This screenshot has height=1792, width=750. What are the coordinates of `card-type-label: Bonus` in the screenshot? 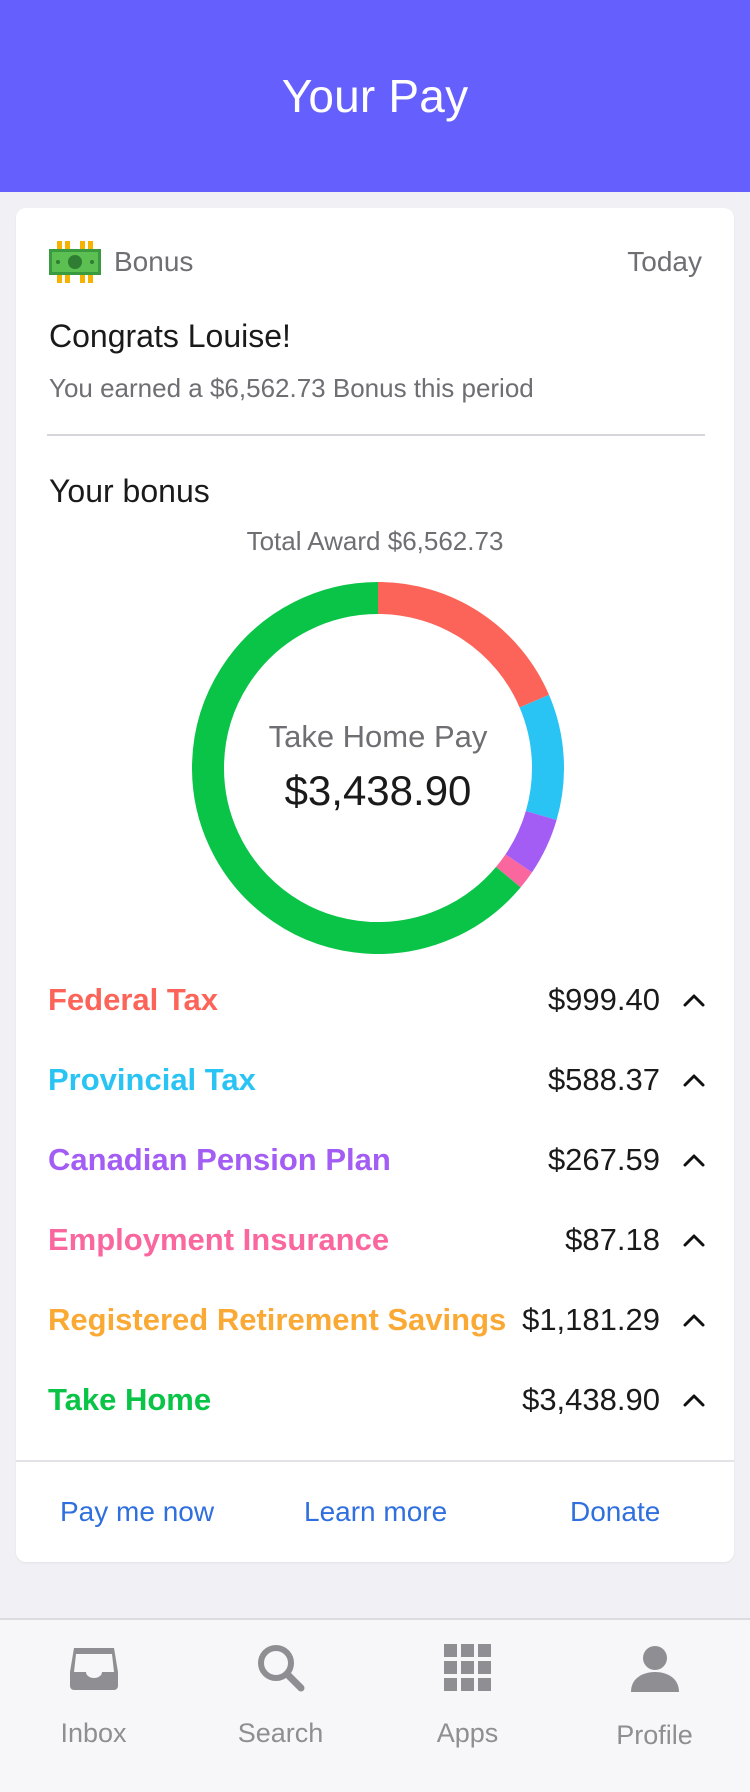 It's located at (154, 261).